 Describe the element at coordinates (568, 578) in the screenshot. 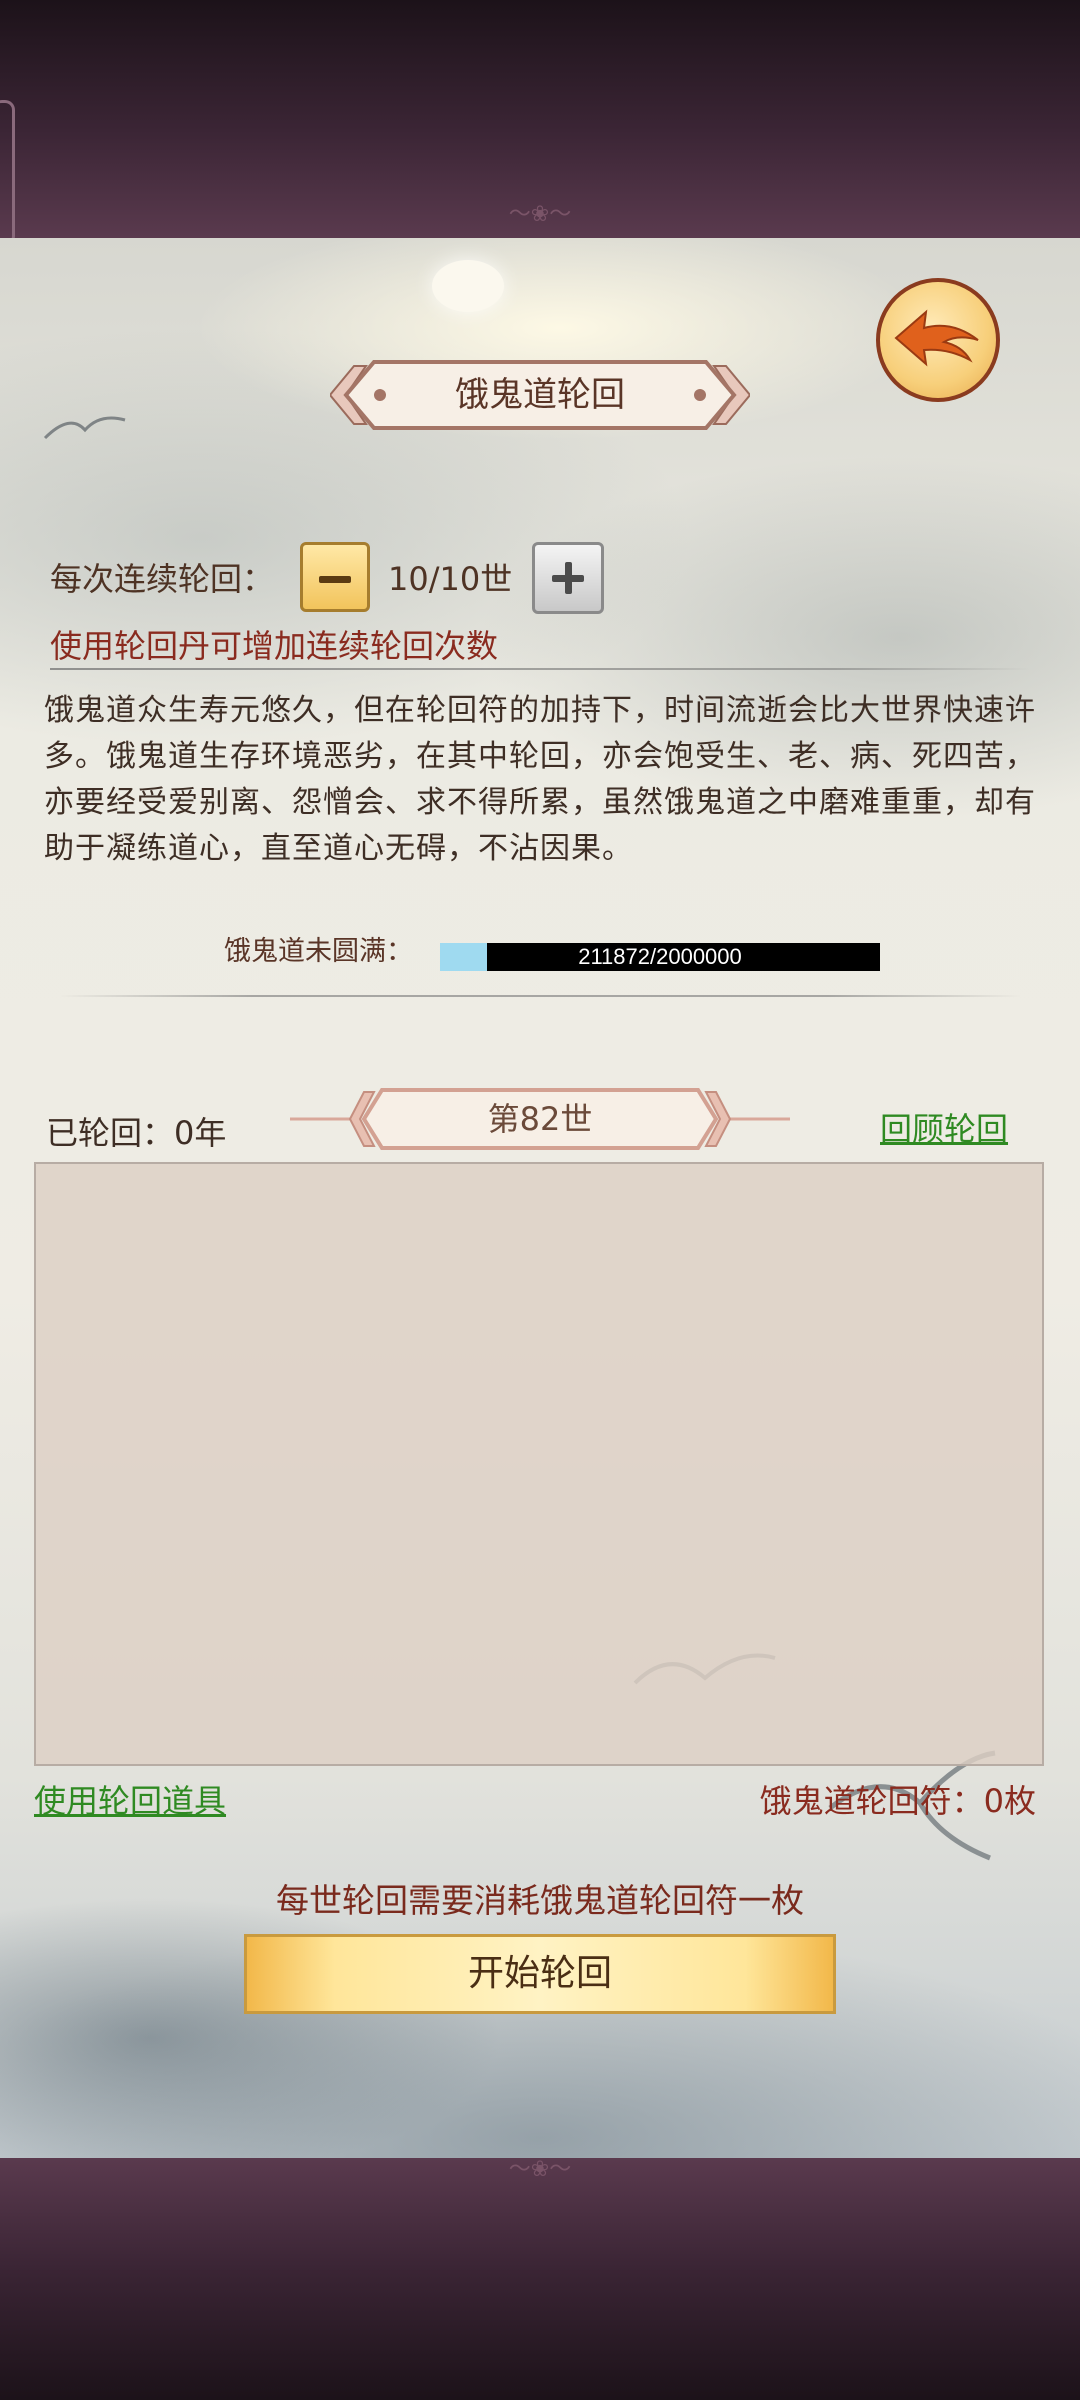

I see `increase-button` at that location.